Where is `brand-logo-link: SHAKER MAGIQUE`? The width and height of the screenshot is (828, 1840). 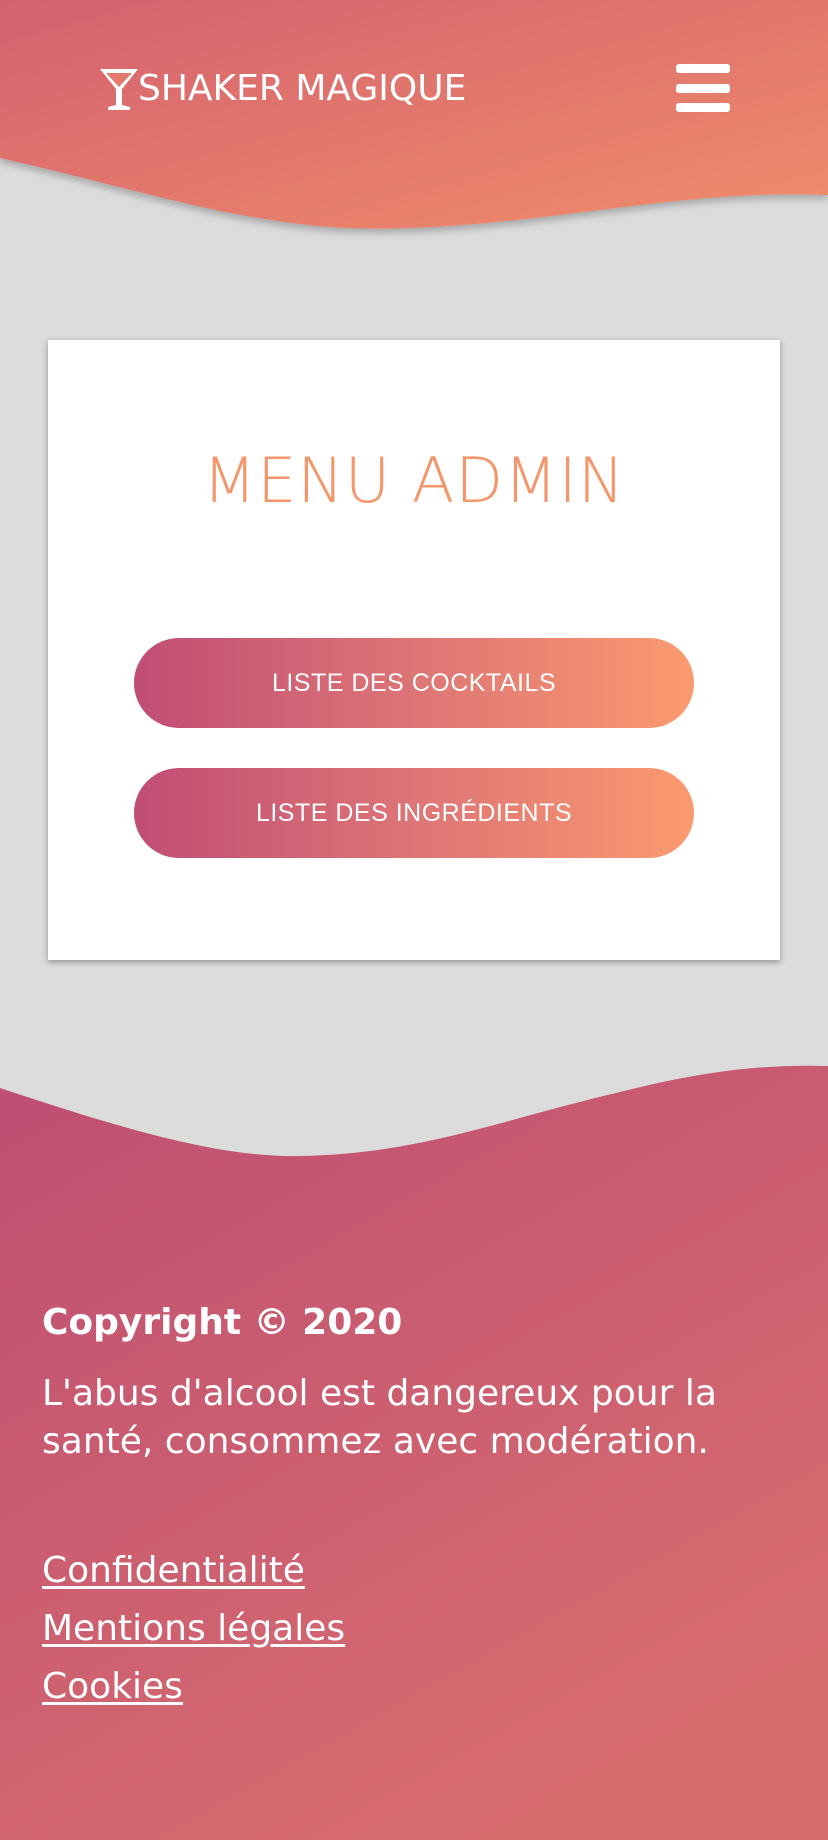
brand-logo-link: SHAKER MAGIQUE is located at coordinates (282, 88).